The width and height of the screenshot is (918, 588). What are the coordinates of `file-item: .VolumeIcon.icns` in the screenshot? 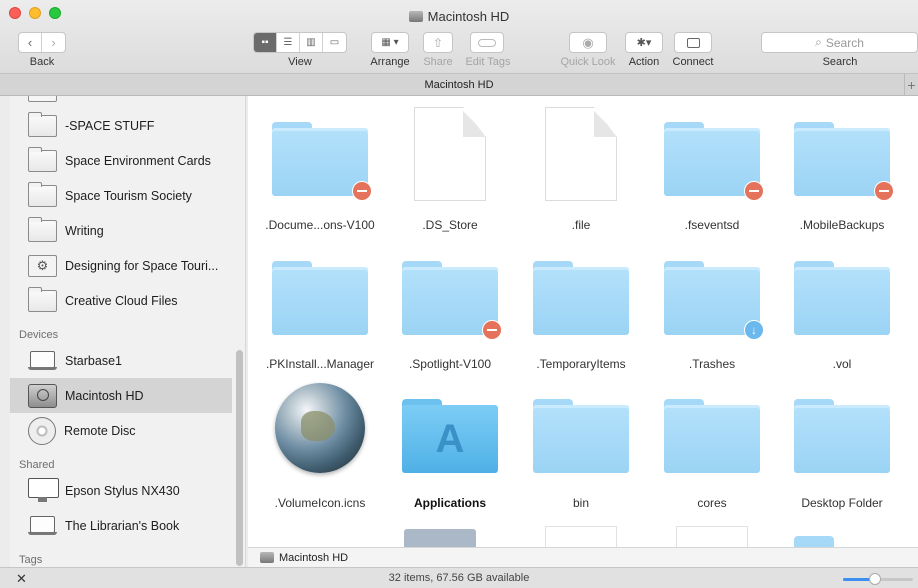 It's located at (320, 446).